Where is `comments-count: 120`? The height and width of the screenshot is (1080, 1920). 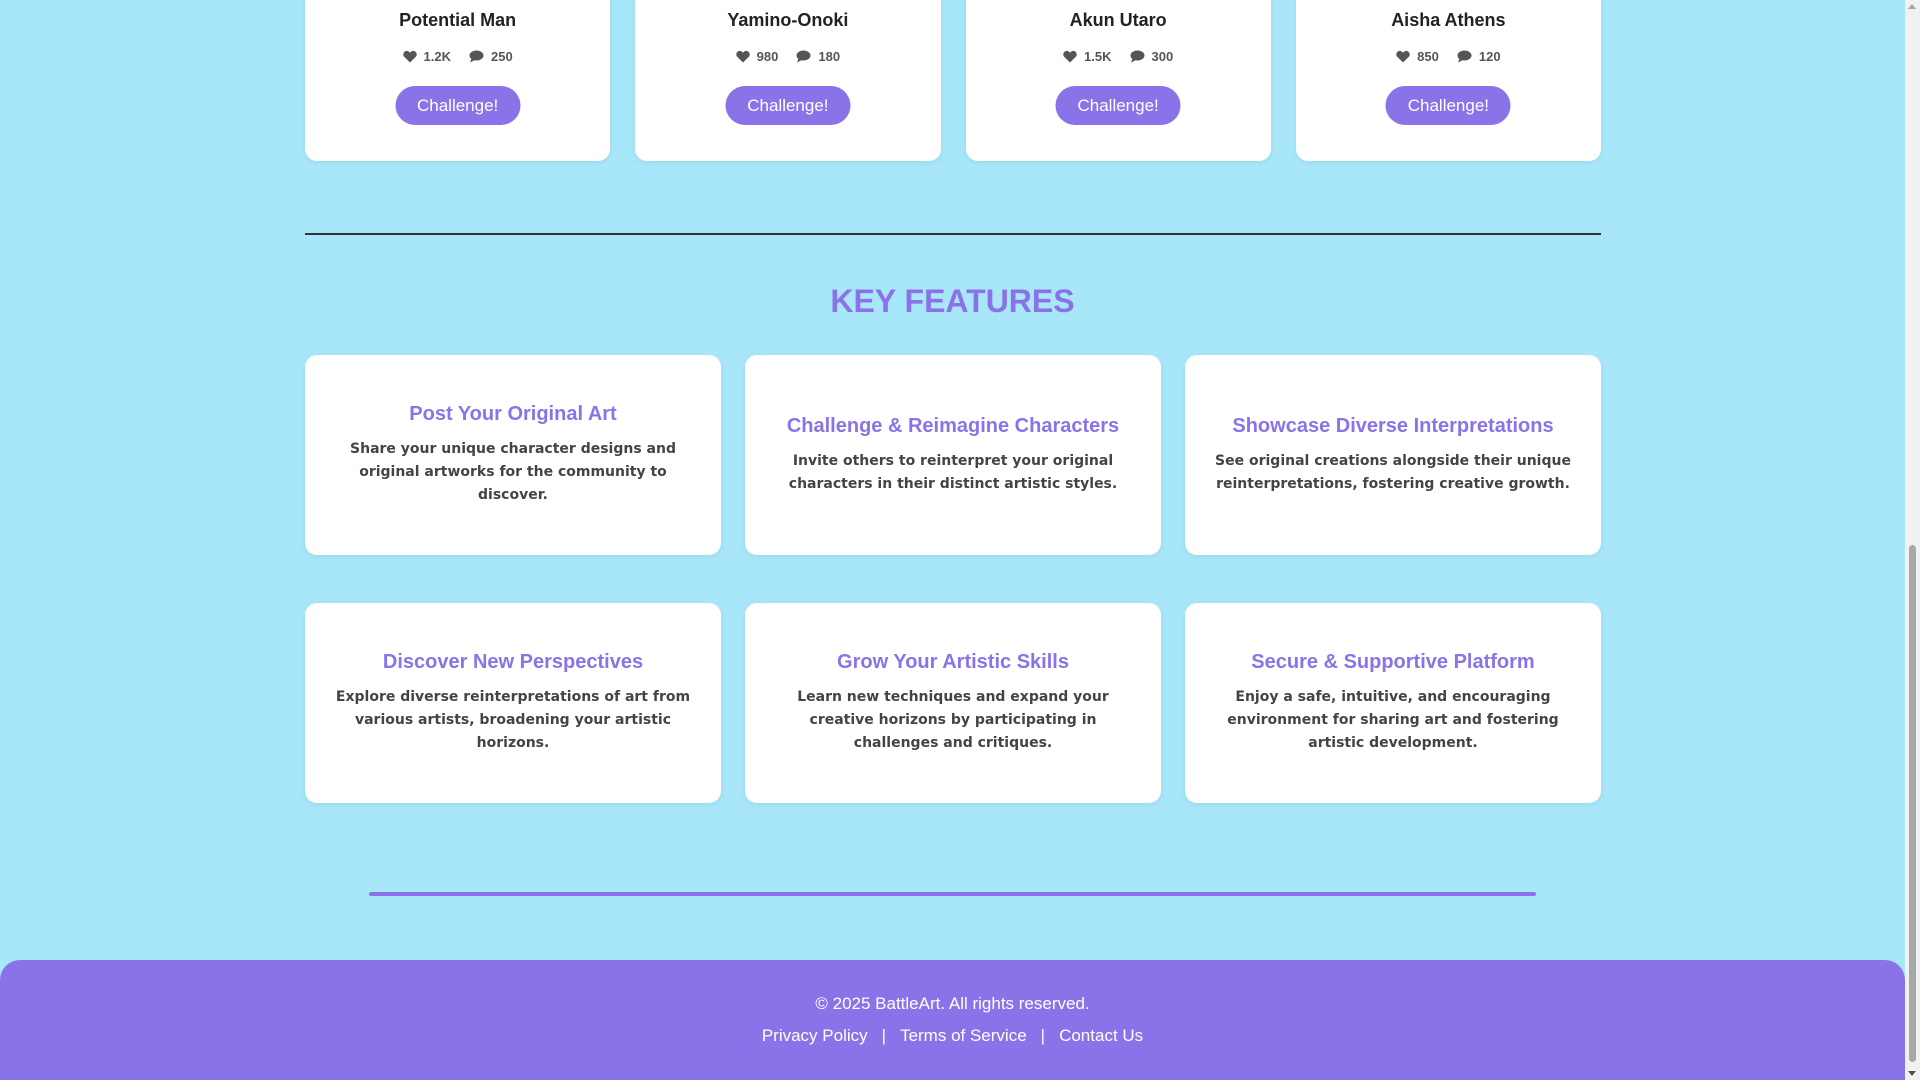
comments-count: 120 is located at coordinates (1489, 56).